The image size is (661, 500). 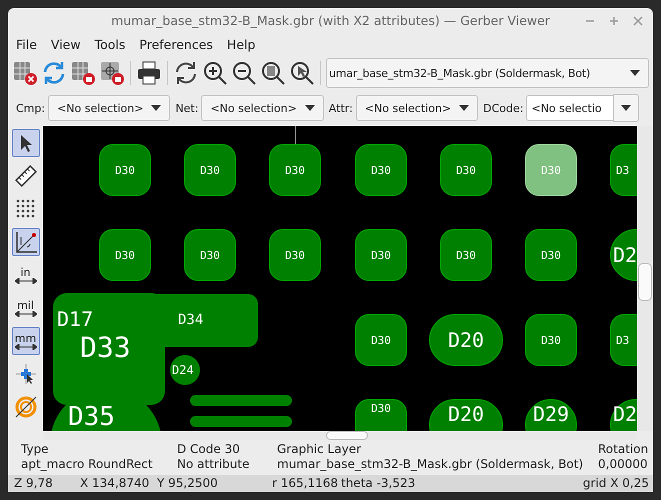 I want to click on print-icon, so click(x=149, y=73).